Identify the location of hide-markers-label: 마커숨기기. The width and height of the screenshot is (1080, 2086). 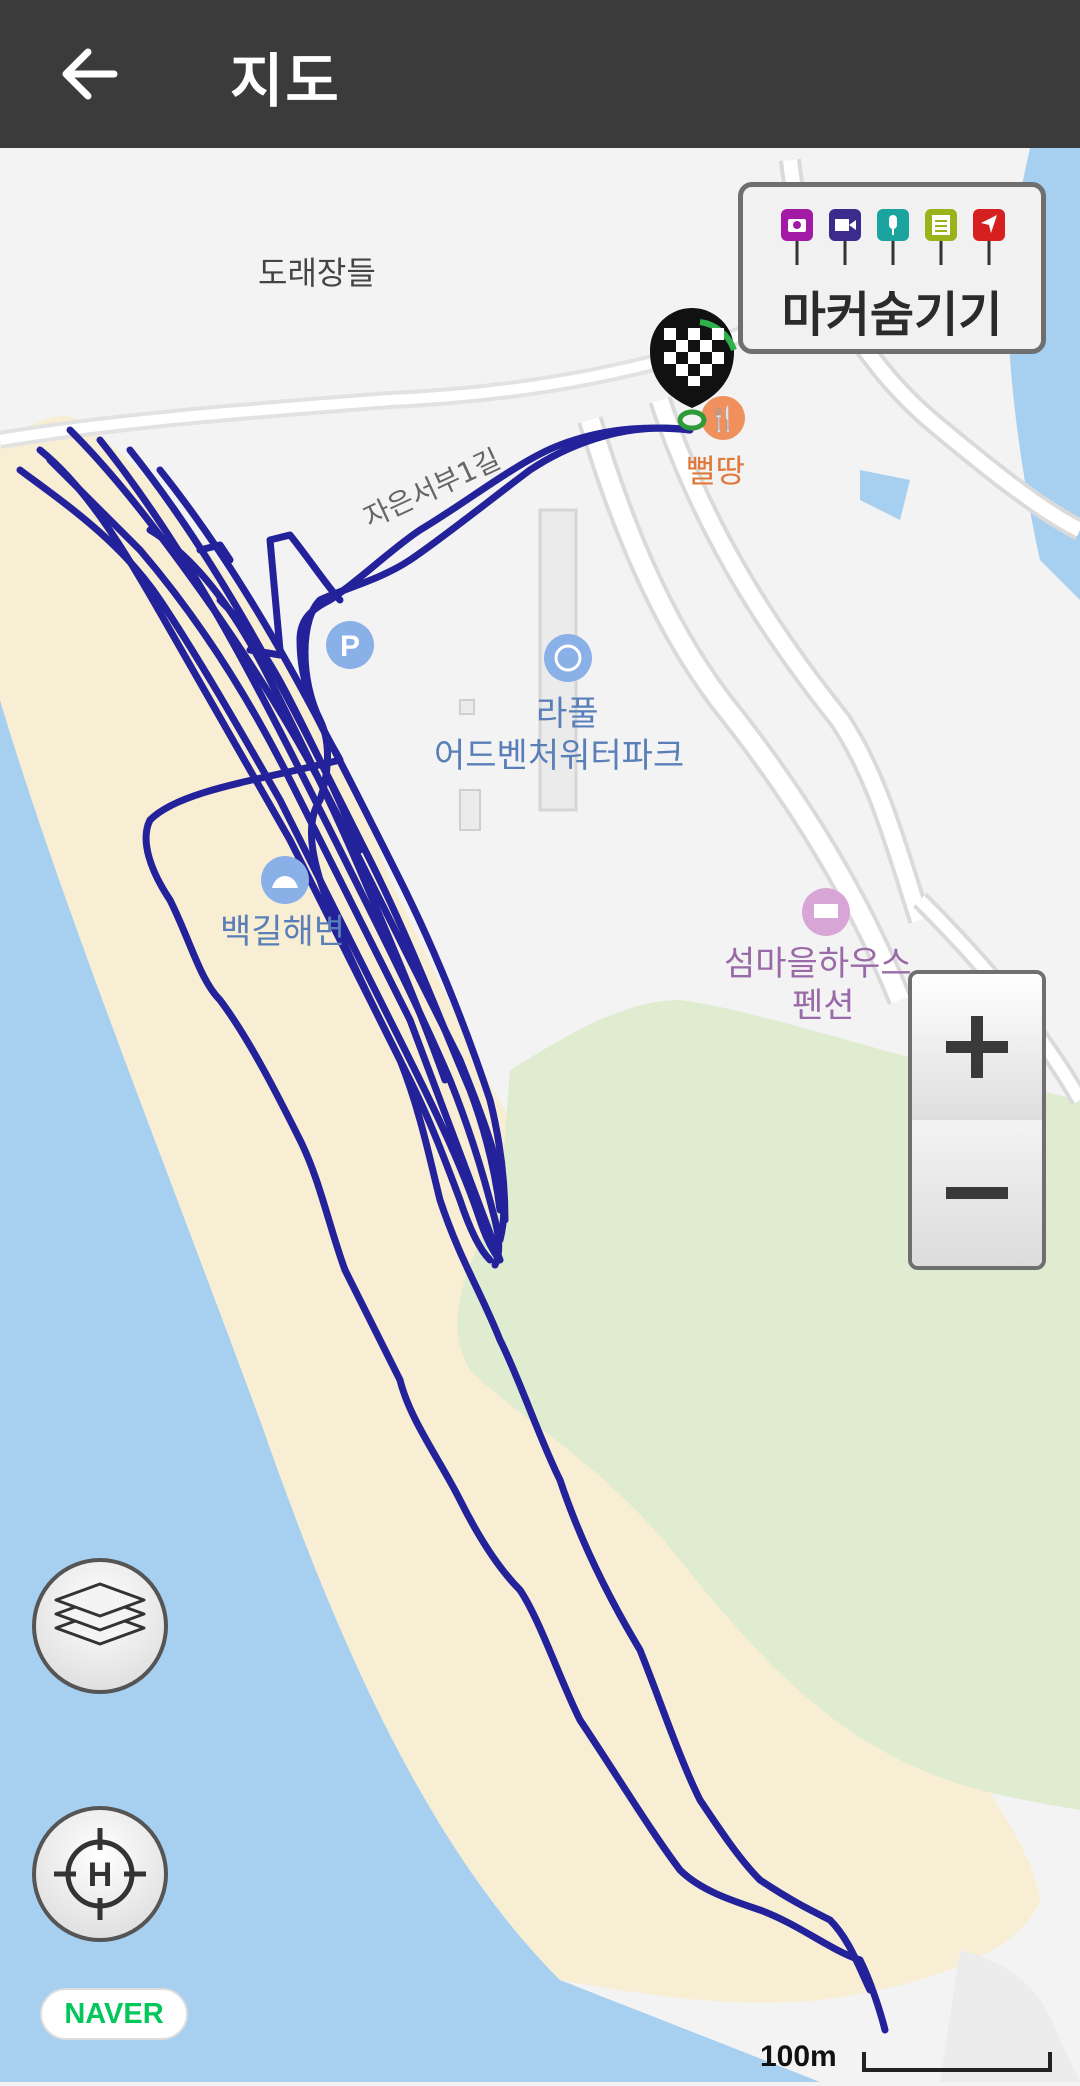
(892, 315).